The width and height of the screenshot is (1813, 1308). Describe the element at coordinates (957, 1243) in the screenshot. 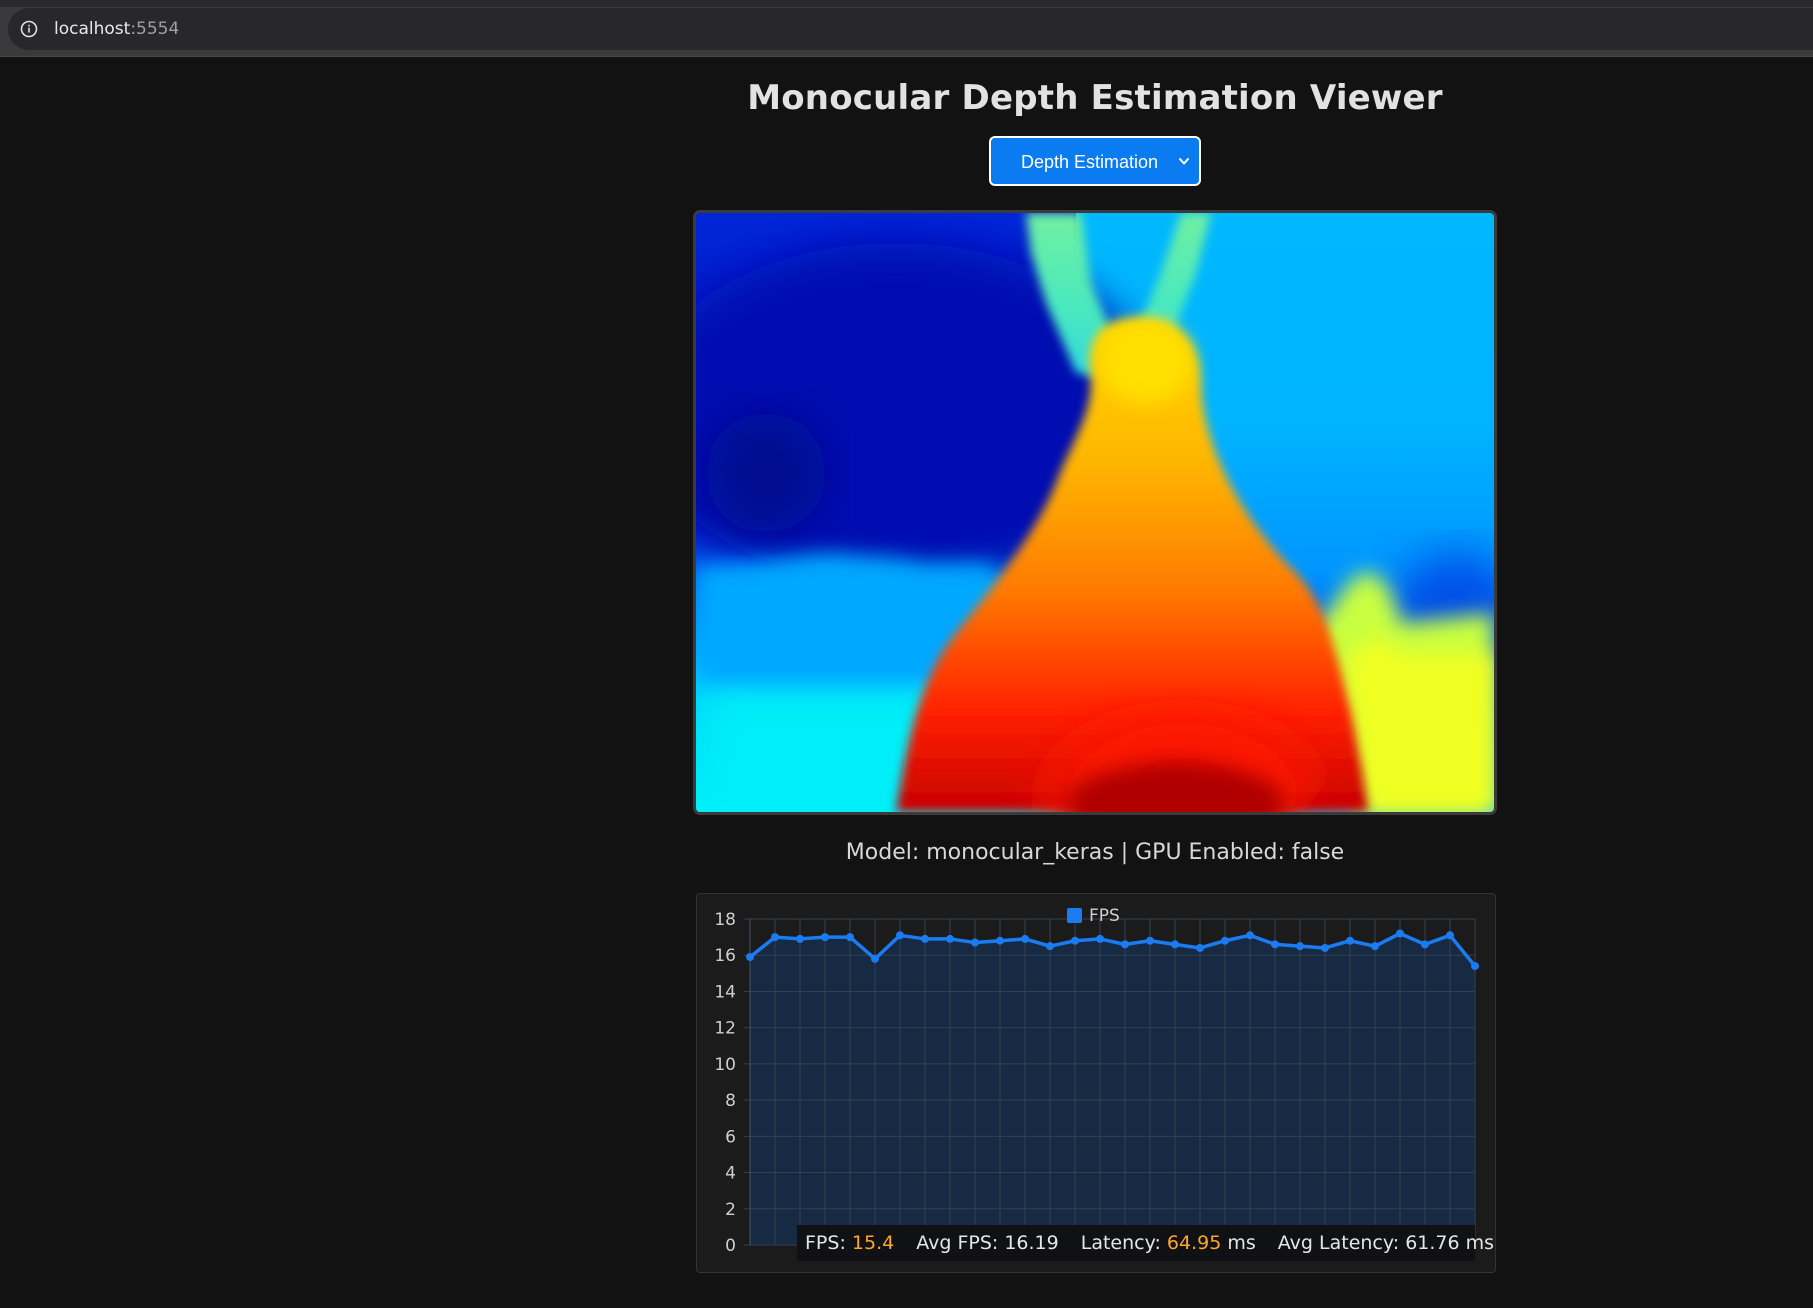

I see `stat-avg-fps-label: Avg FPS:` at that location.